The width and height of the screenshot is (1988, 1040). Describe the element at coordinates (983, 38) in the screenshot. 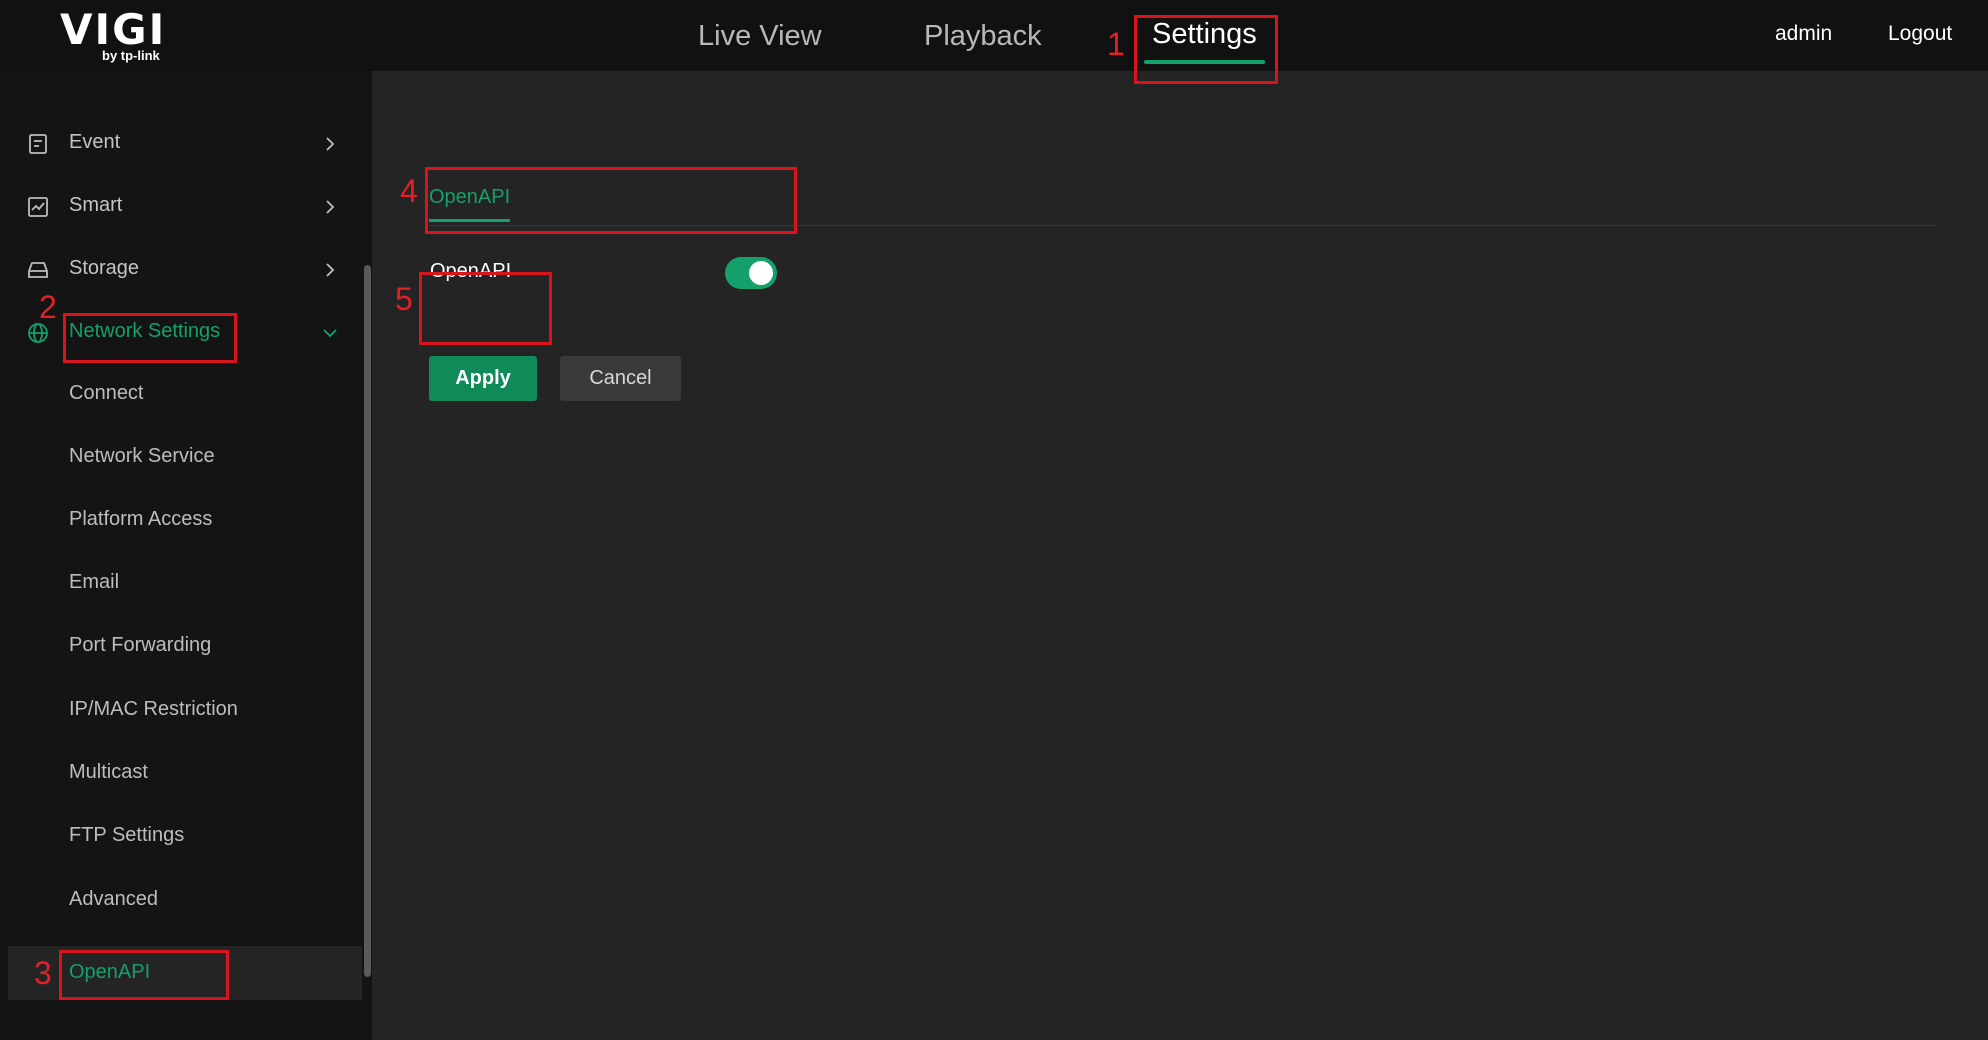

I see `tab-playback: Playback` at that location.